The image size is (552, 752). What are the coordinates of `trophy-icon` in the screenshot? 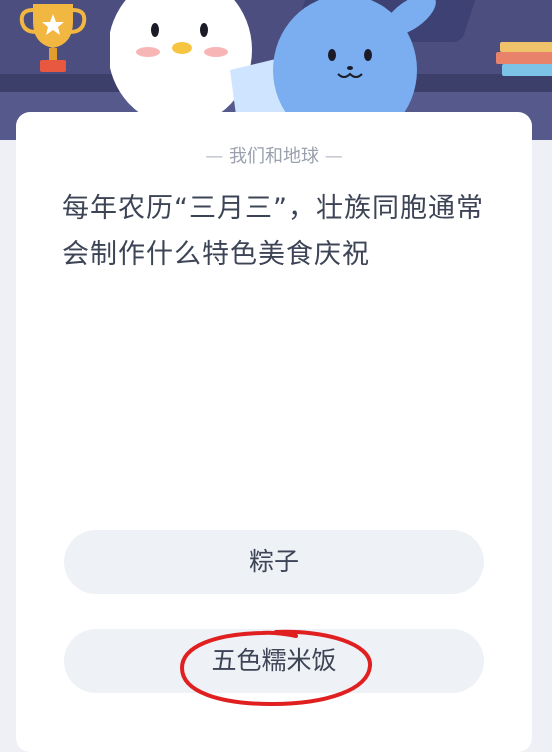 It's located at (53, 38).